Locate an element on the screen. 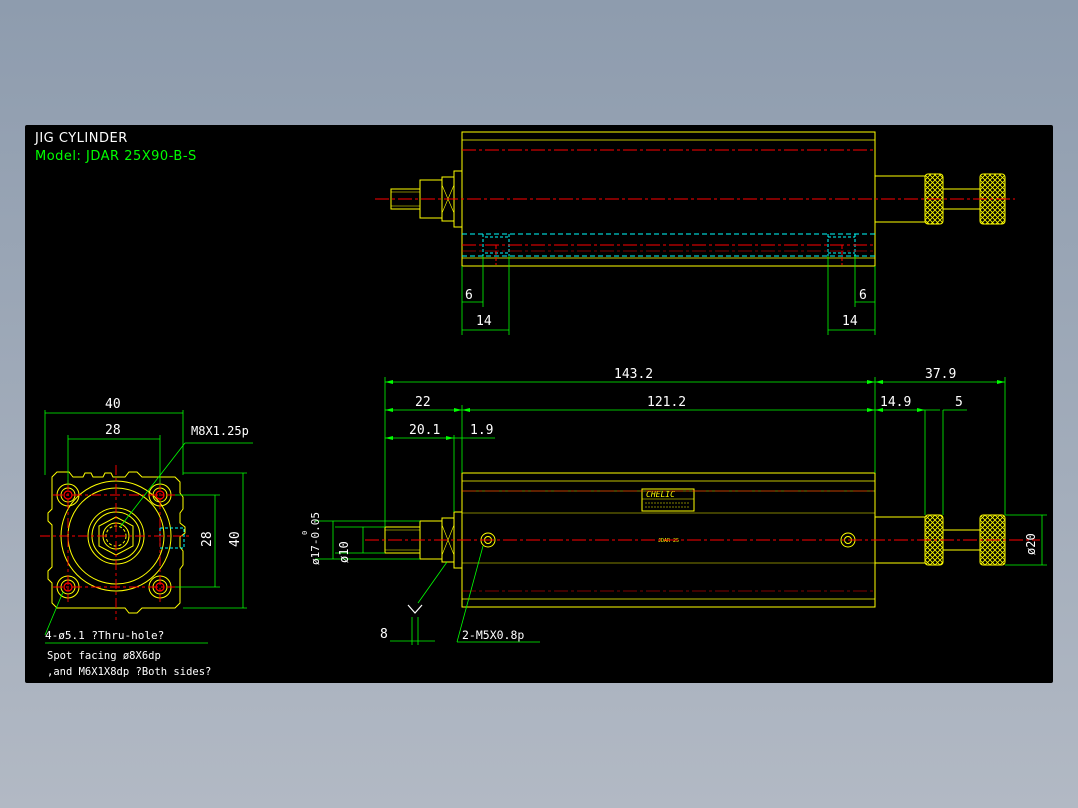  dim-top-14-right: 14 is located at coordinates (850, 321).